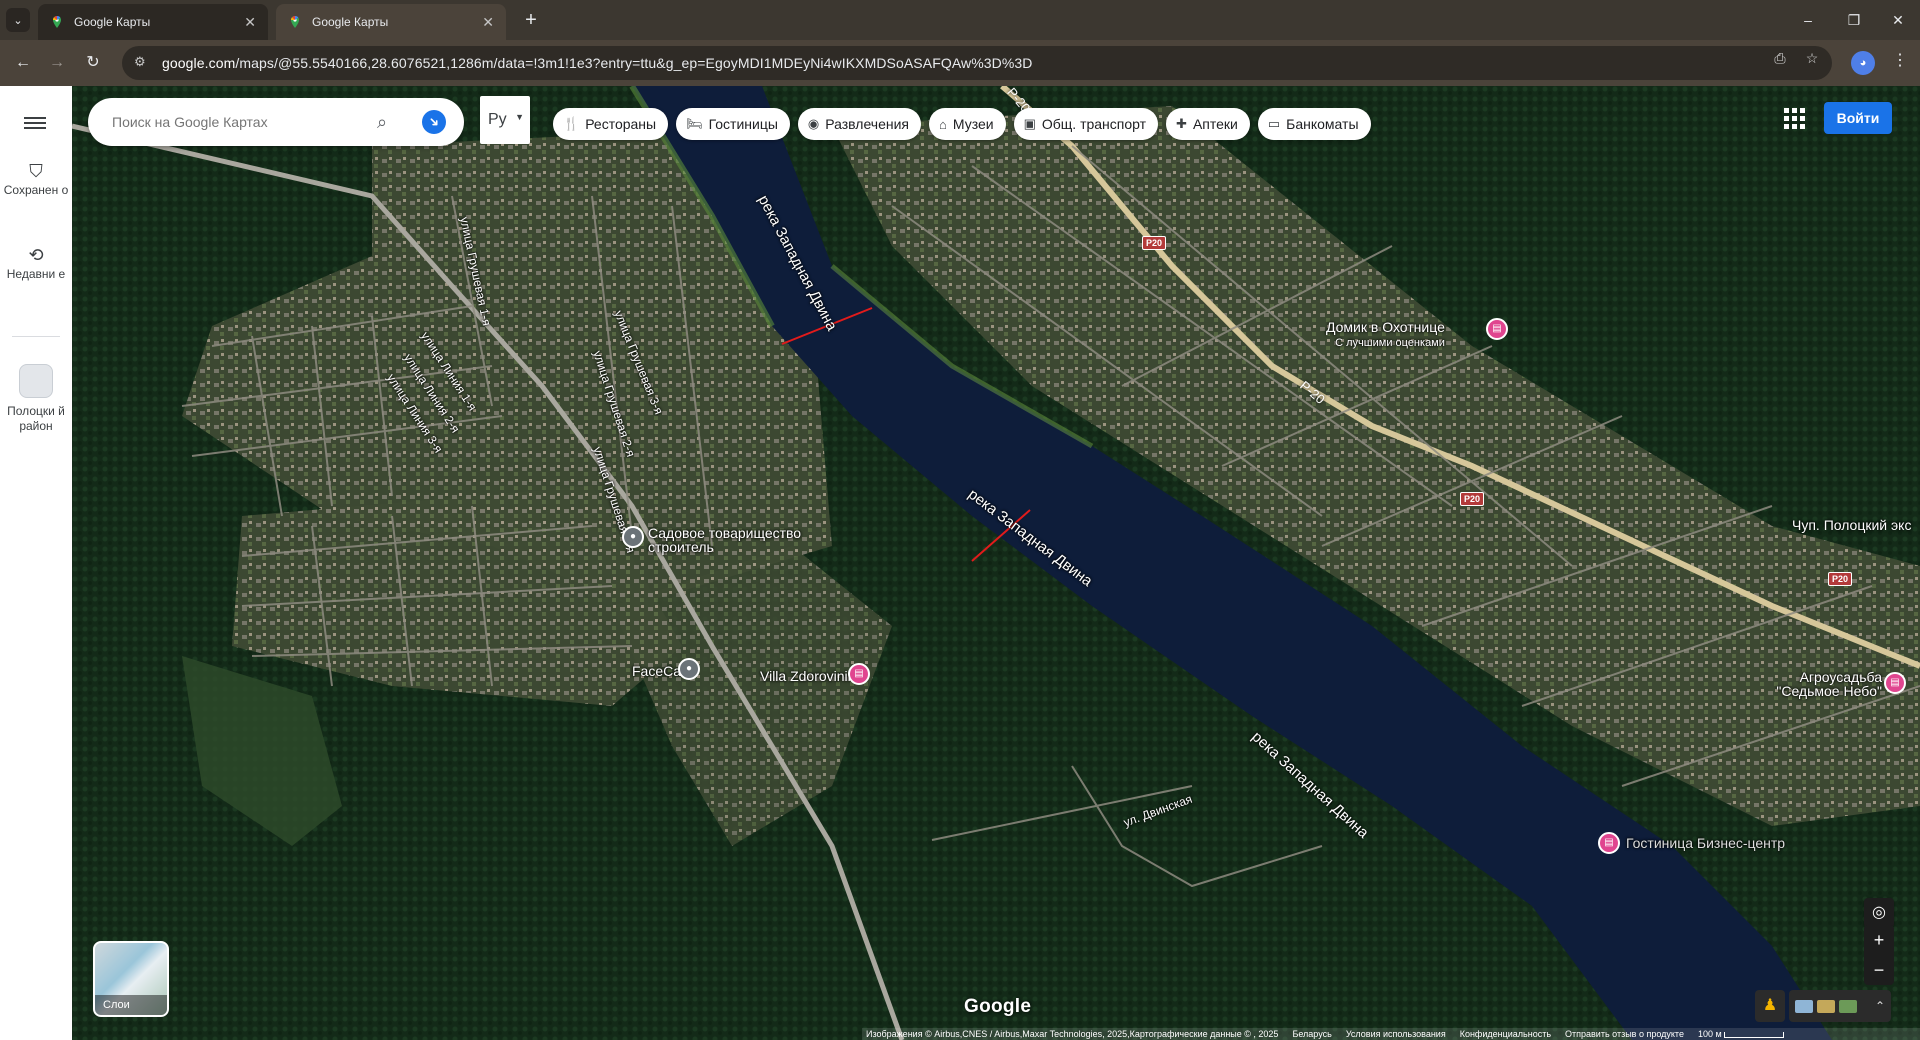 This screenshot has height=1040, width=1920. What do you see at coordinates (36, 274) in the screenshot?
I see `rail-item-label: Недавни е` at bounding box center [36, 274].